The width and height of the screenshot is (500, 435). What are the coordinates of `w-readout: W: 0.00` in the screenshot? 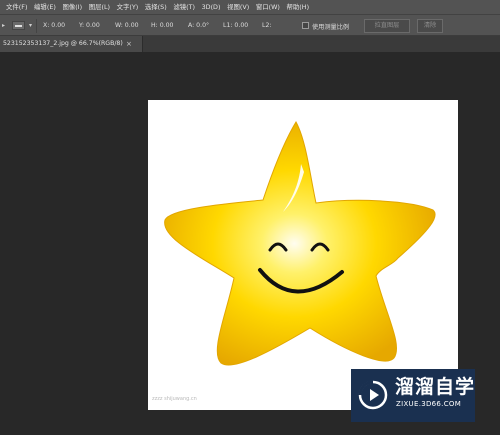 It's located at (127, 25).